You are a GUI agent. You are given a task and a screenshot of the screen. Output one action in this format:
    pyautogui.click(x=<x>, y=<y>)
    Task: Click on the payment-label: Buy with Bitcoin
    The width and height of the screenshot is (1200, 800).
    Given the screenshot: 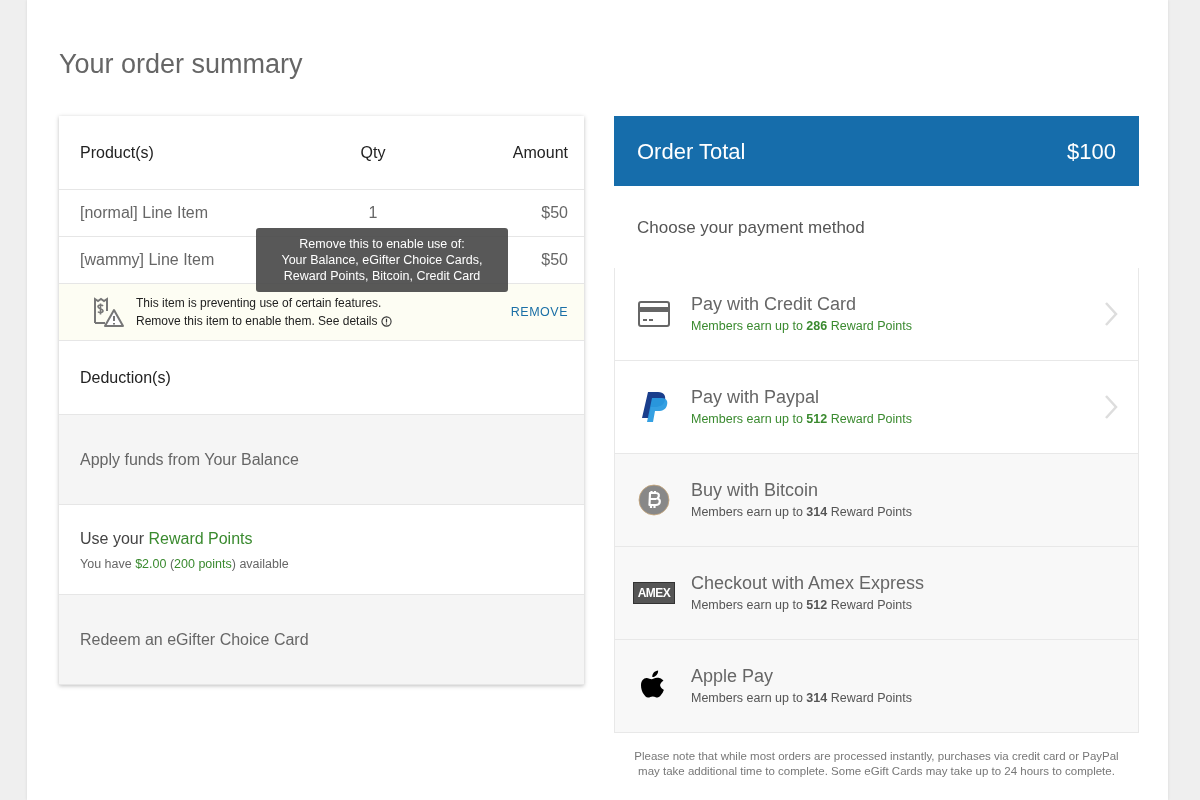 What is the action you would take?
    pyautogui.click(x=755, y=490)
    